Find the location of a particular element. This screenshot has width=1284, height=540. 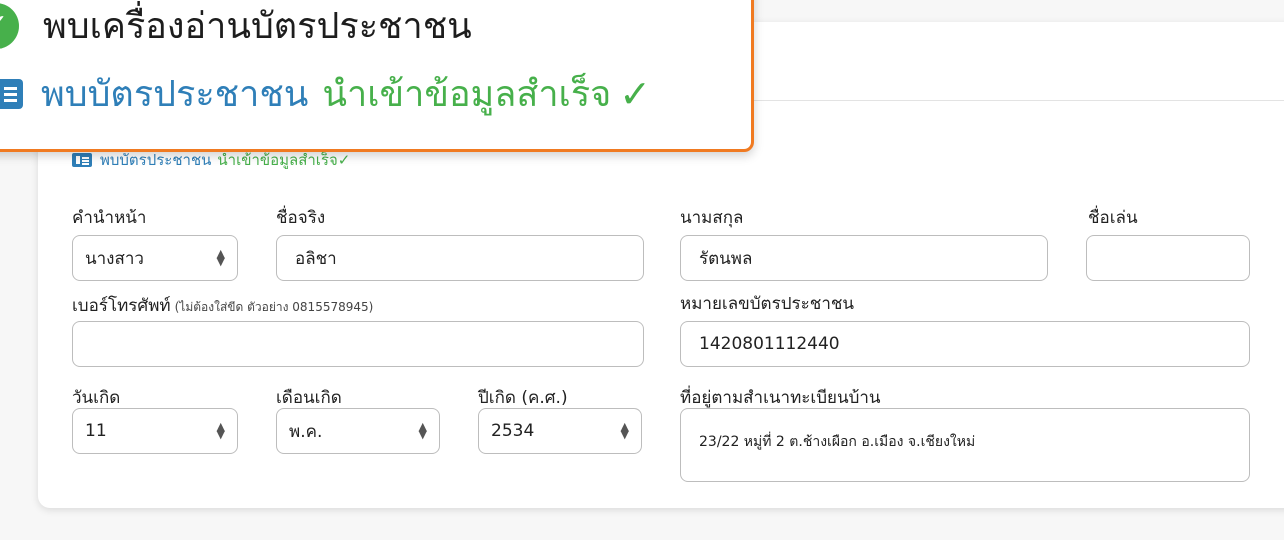

id-number-input: 1420801112440 is located at coordinates (965, 344).